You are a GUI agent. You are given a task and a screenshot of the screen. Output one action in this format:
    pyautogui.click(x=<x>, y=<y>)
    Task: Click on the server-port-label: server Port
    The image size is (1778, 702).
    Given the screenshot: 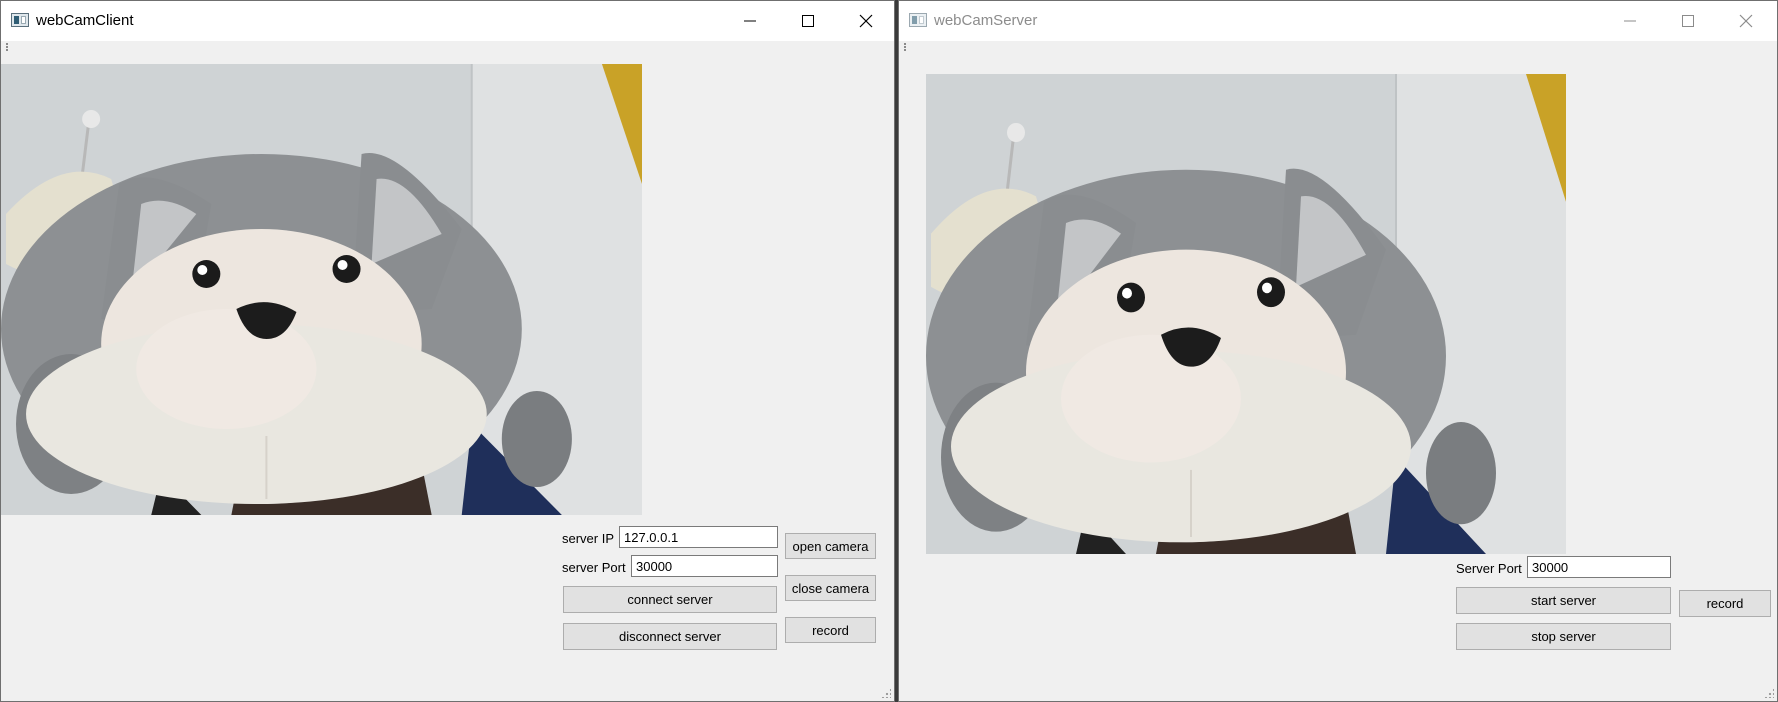 What is the action you would take?
    pyautogui.click(x=594, y=567)
    